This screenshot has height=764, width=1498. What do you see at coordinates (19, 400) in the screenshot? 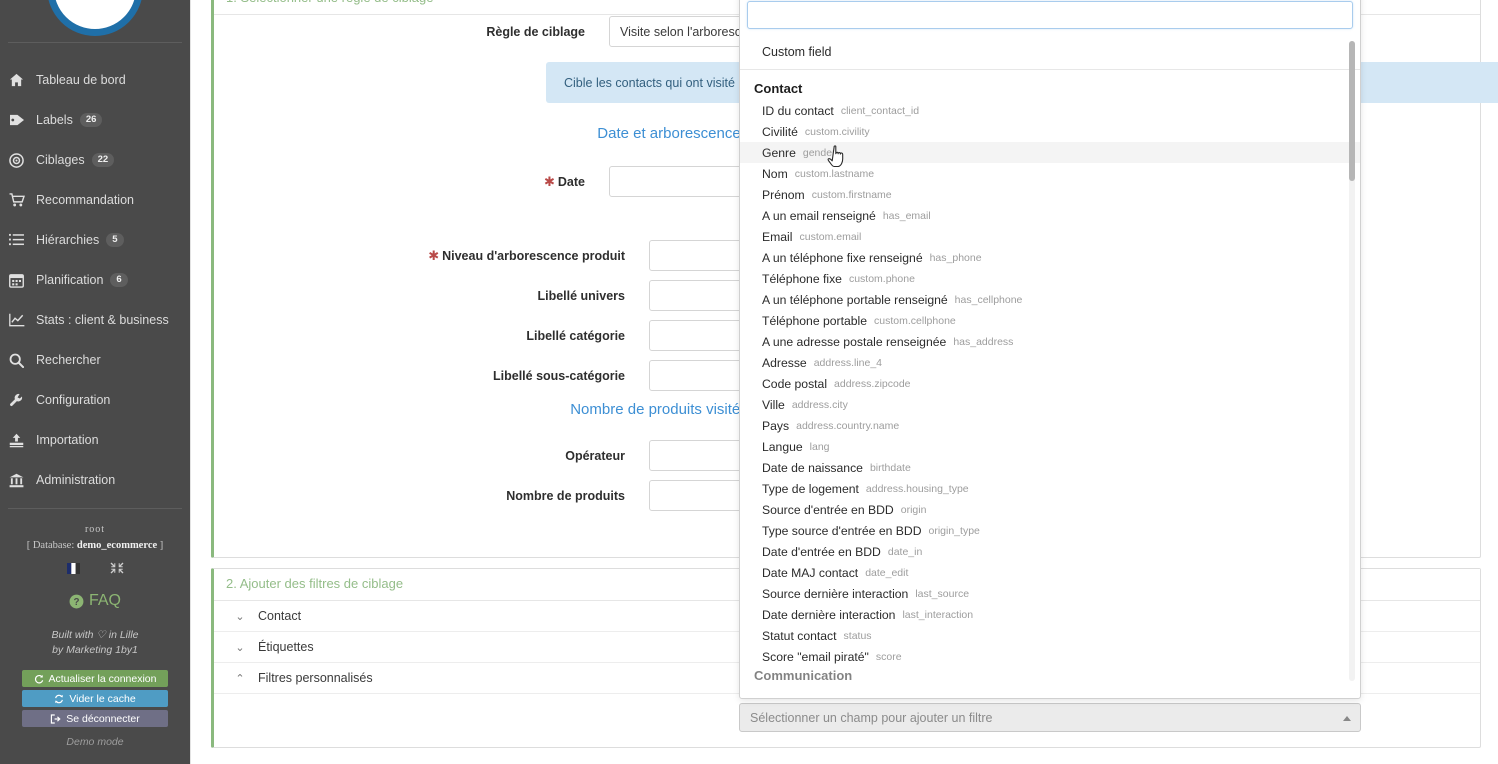
I see `wrench-icon` at bounding box center [19, 400].